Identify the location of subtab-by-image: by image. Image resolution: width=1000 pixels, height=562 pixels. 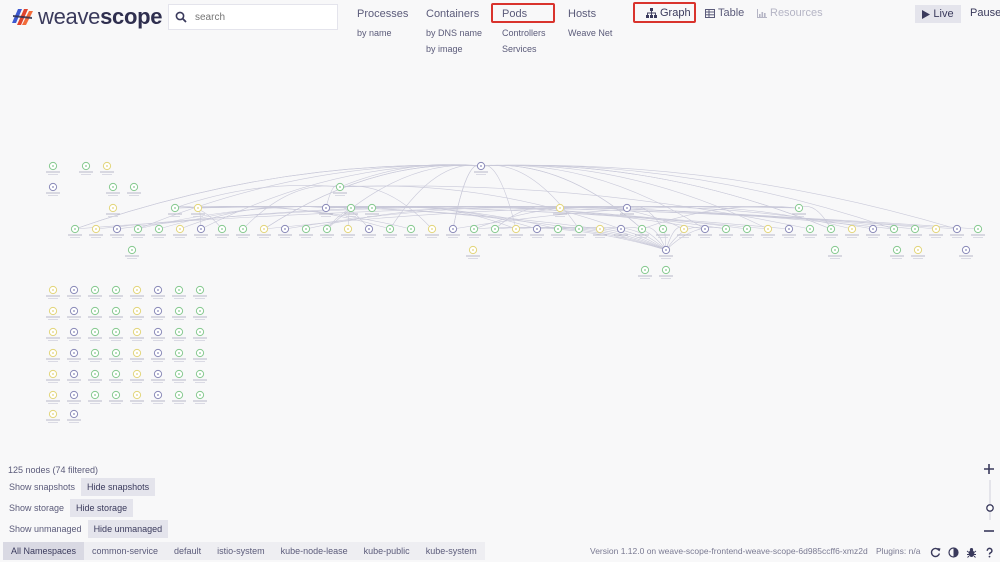
(454, 49).